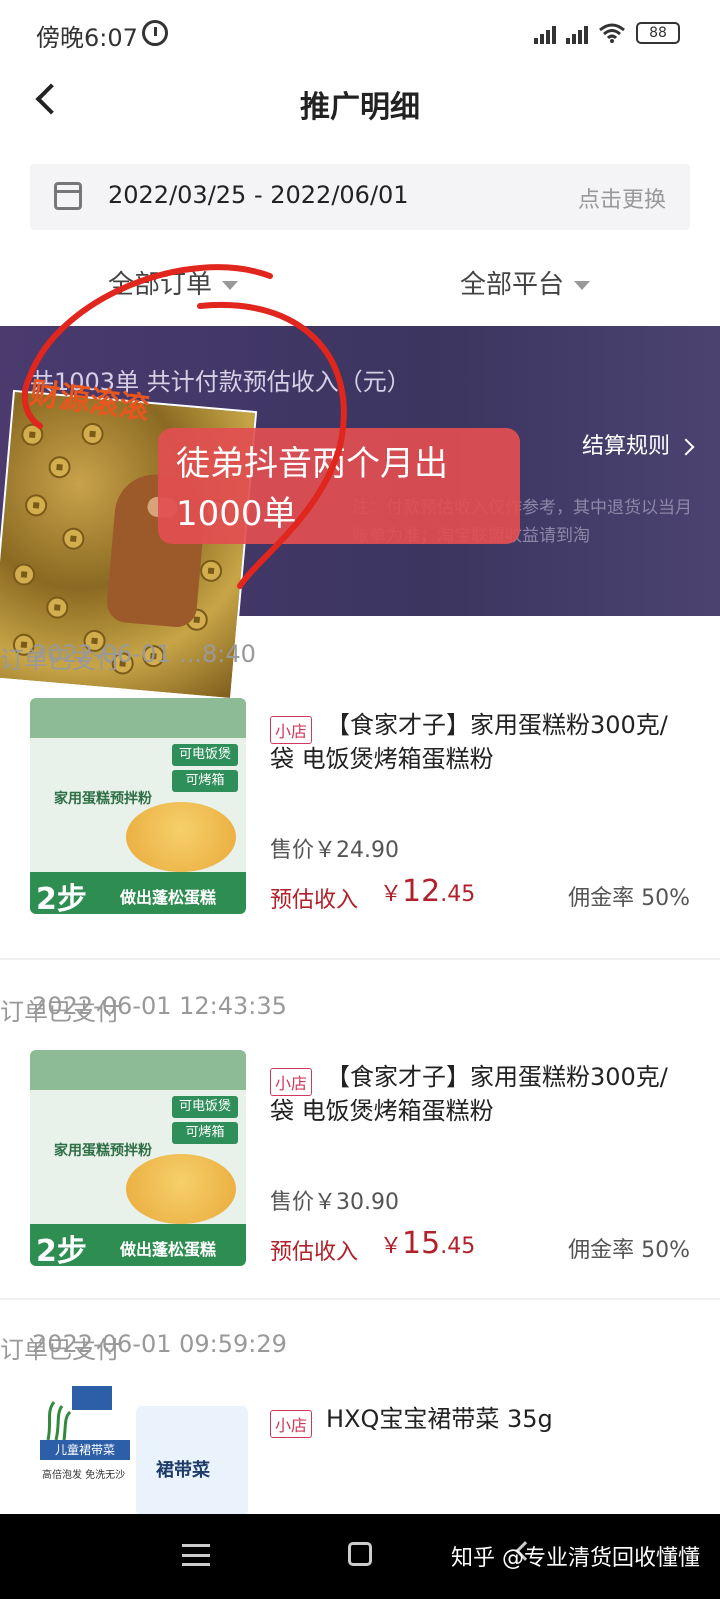 This screenshot has height=1599, width=720. I want to click on filter-row: 全部订单 全部平台, so click(360, 286).